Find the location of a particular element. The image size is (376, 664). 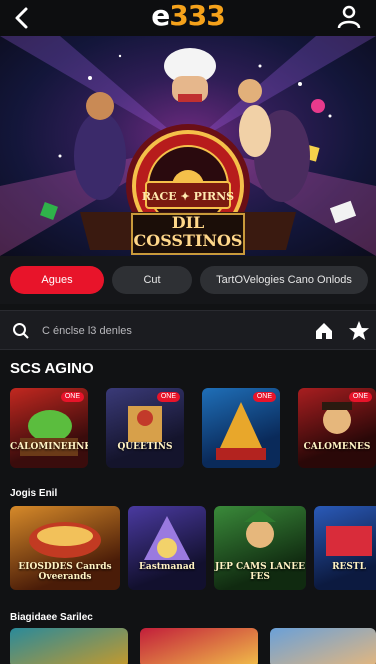

game-tile: Eastmanad is located at coordinates (167, 548).